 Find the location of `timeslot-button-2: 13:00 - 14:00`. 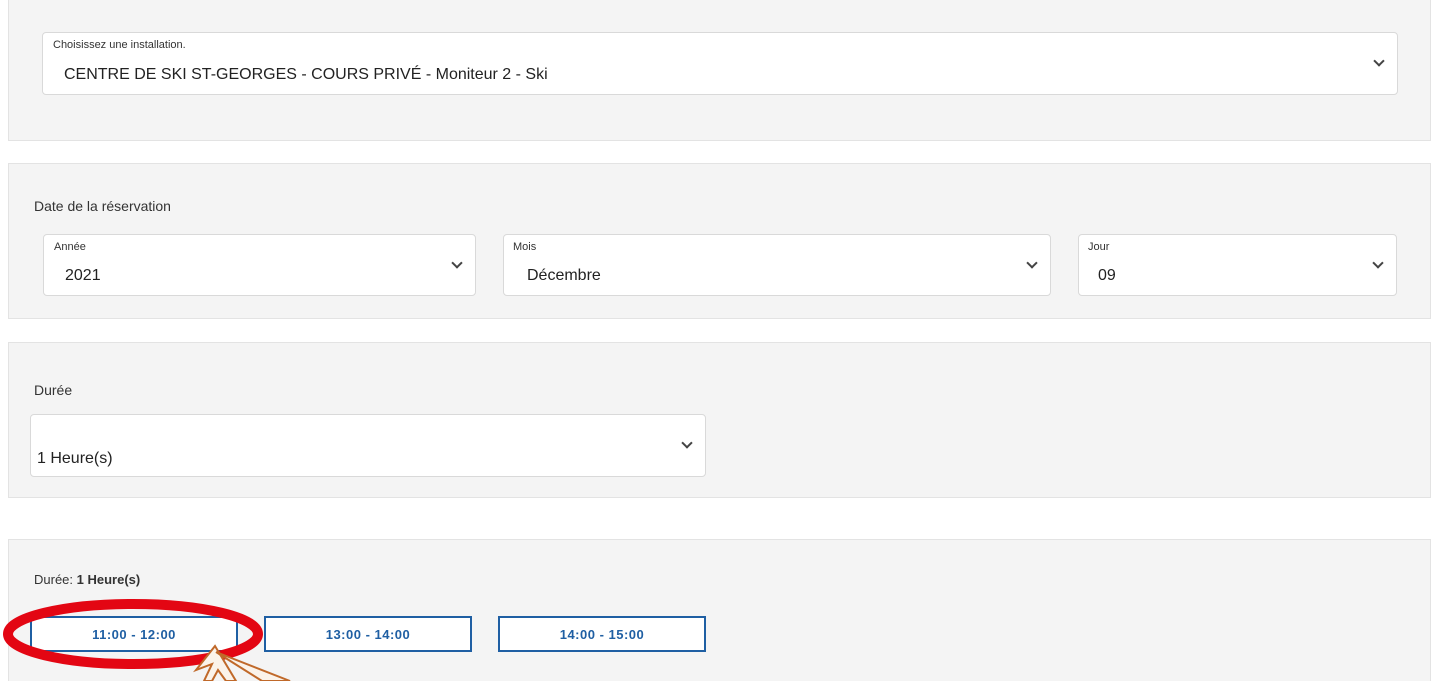

timeslot-button-2: 13:00 - 14:00 is located at coordinates (368, 634).